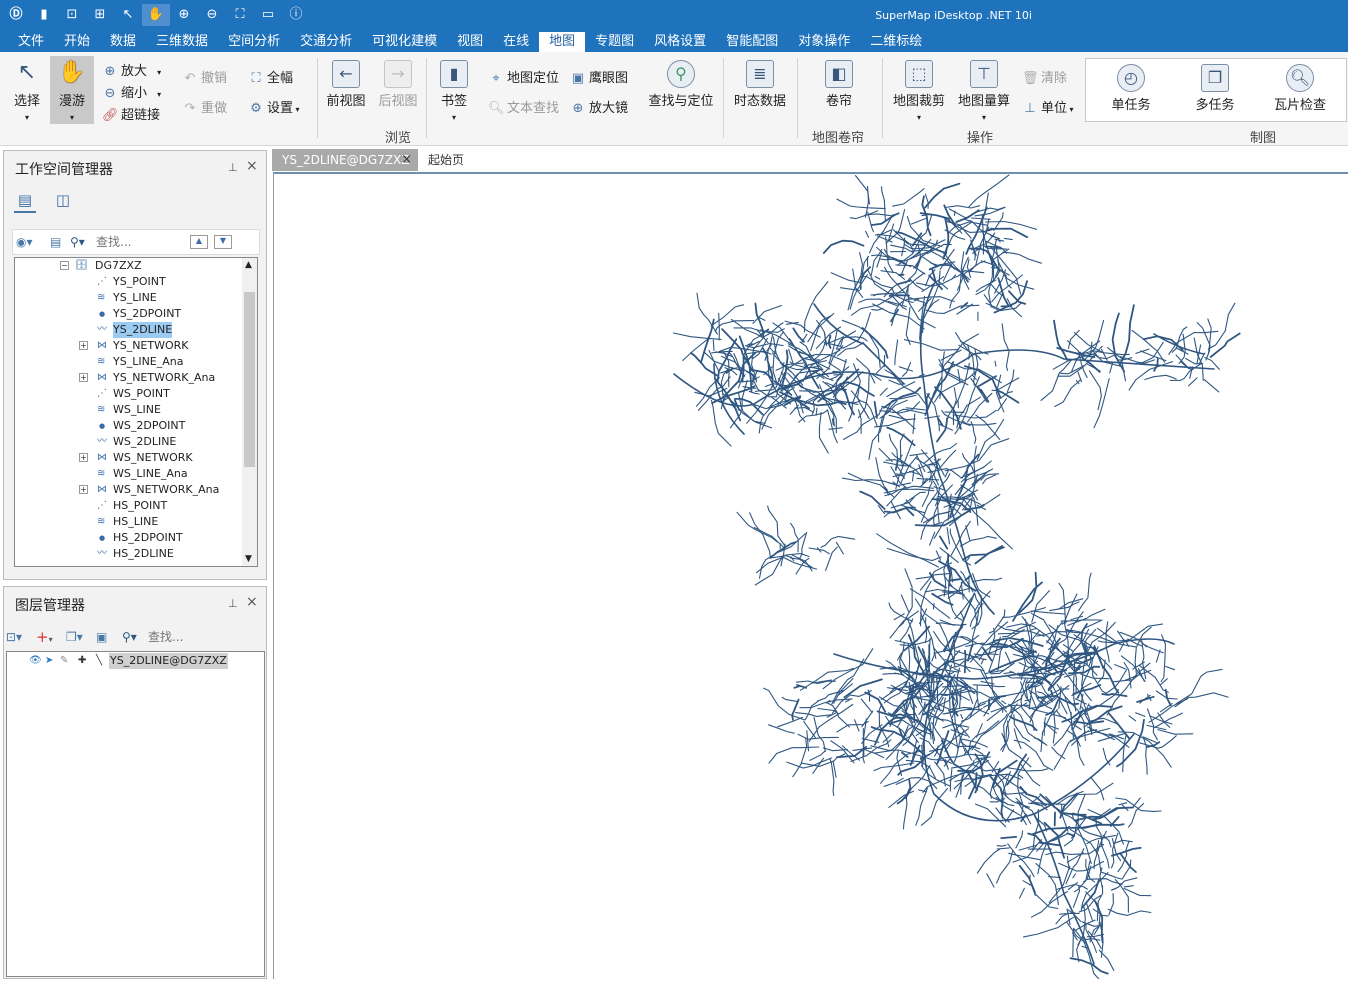  Describe the element at coordinates (100, 15) in the screenshot. I see `export-icon: ⊞` at that location.